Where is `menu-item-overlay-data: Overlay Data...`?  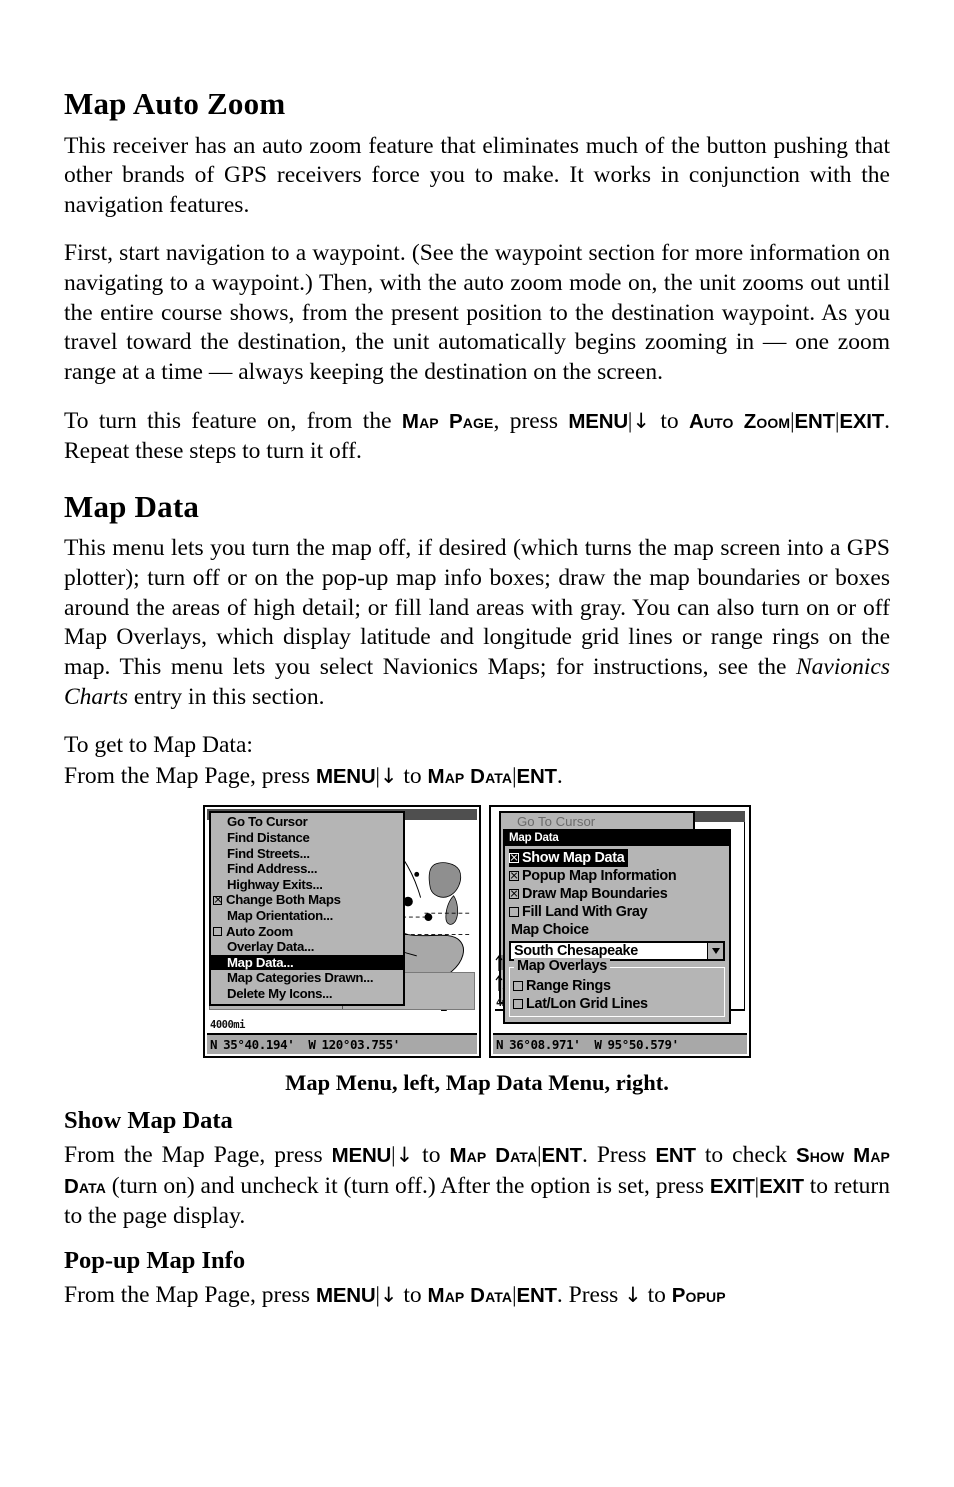
menu-item-overlay-data: Overlay Data... is located at coordinates (307, 947).